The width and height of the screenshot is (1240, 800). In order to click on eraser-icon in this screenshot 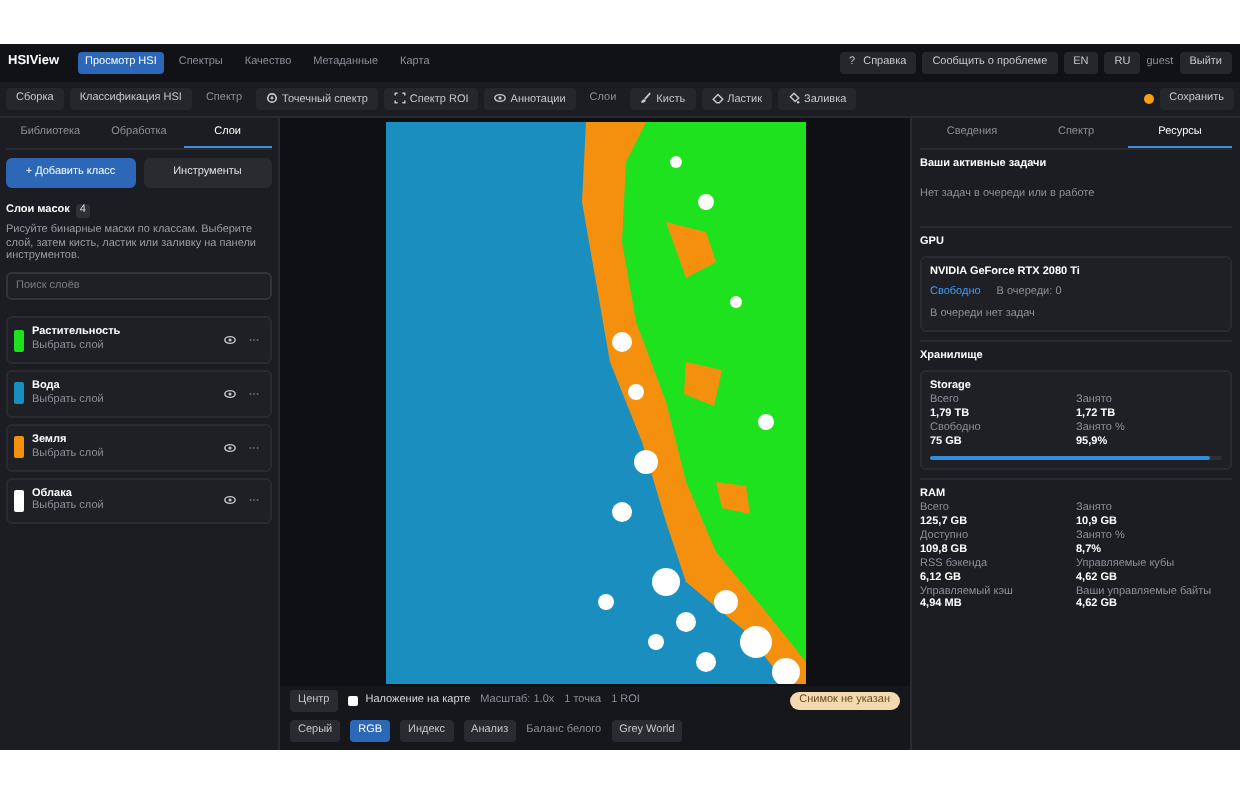, I will do `click(717, 97)`.